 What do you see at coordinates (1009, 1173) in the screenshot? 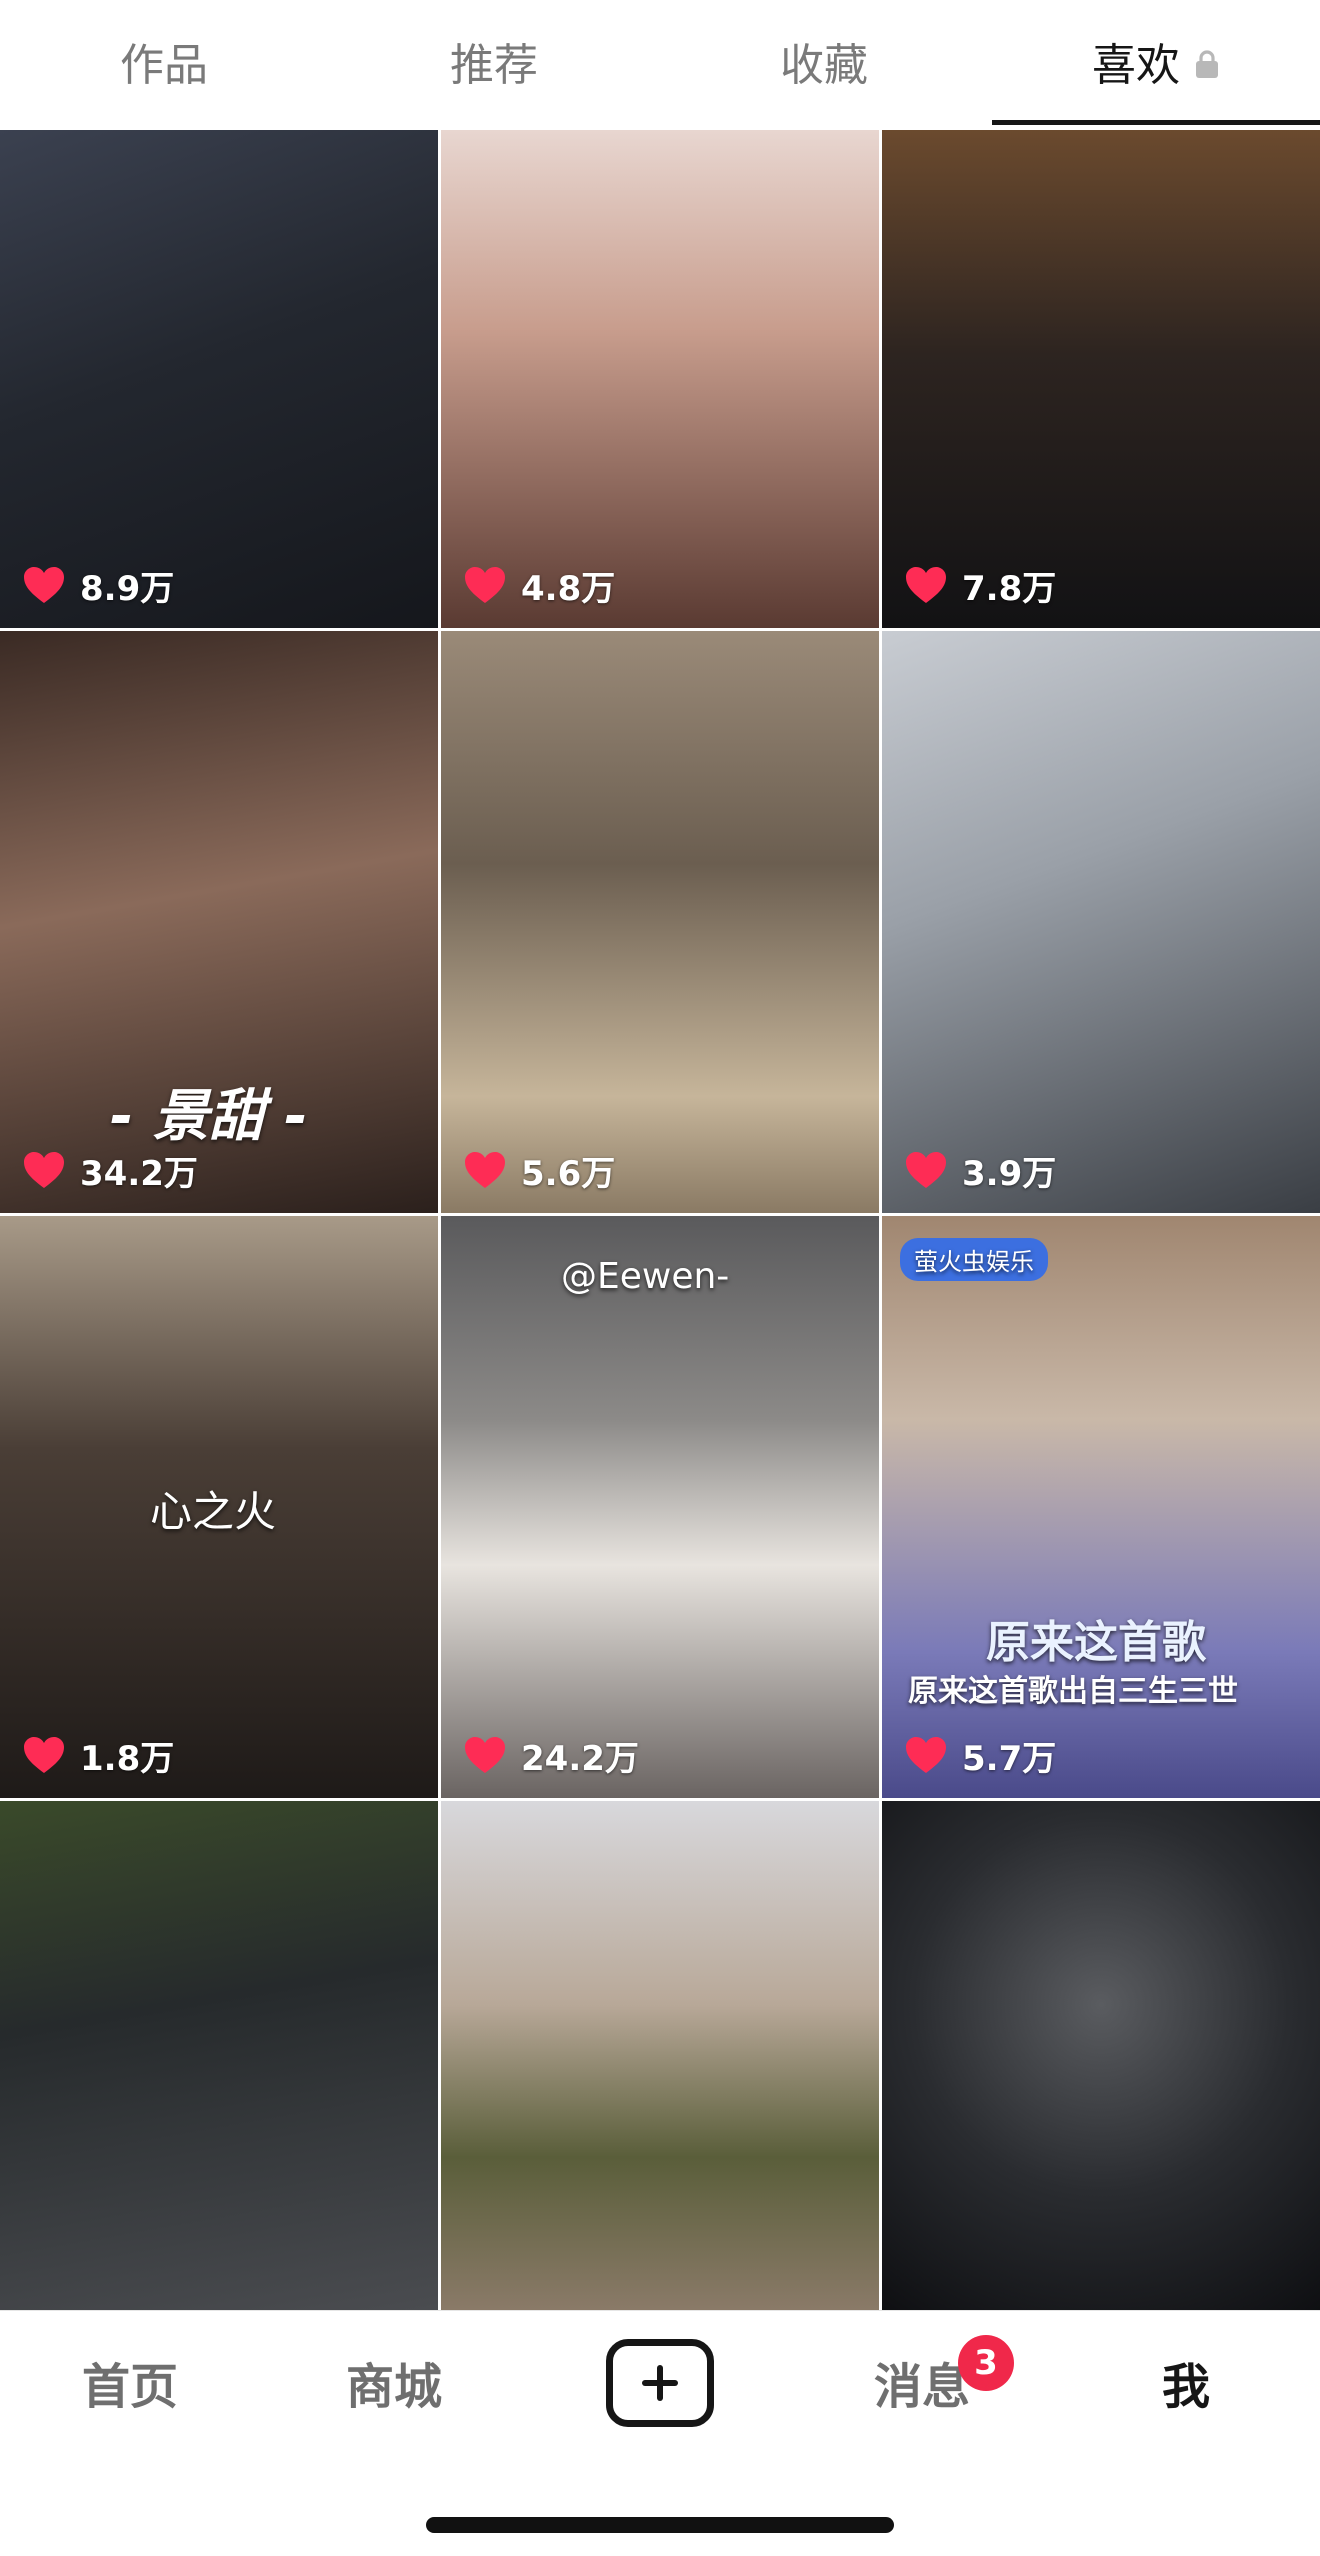
I see `like-count: 3.9万` at bounding box center [1009, 1173].